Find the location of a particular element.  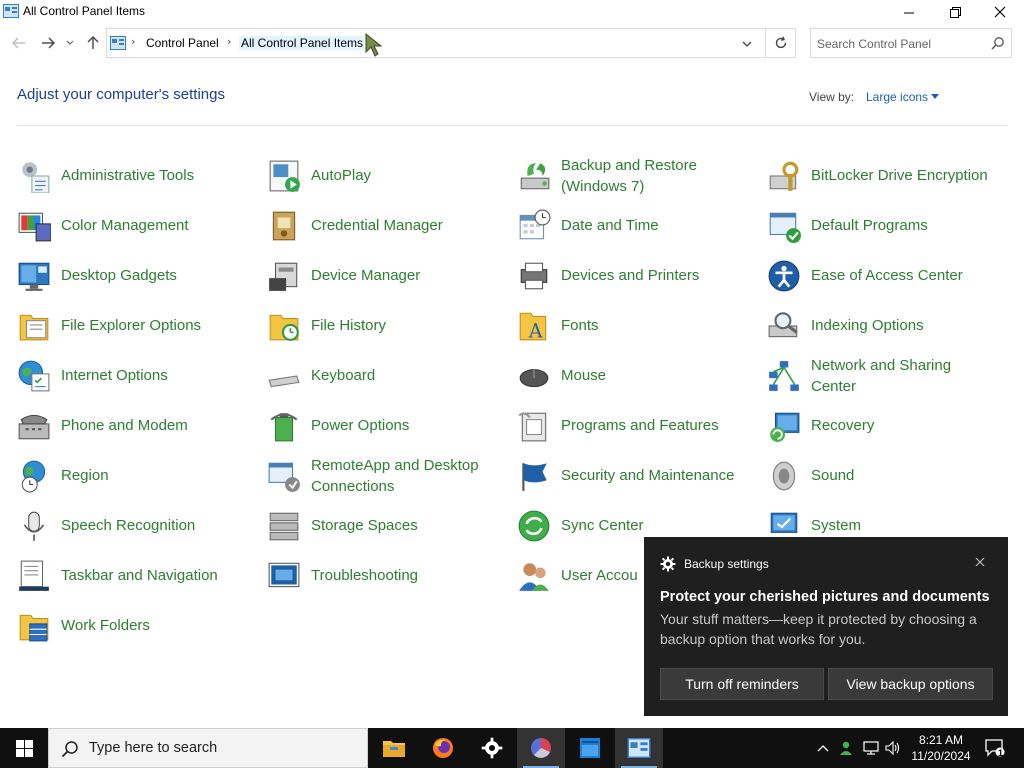

tray-network-icon is located at coordinates (871, 748).